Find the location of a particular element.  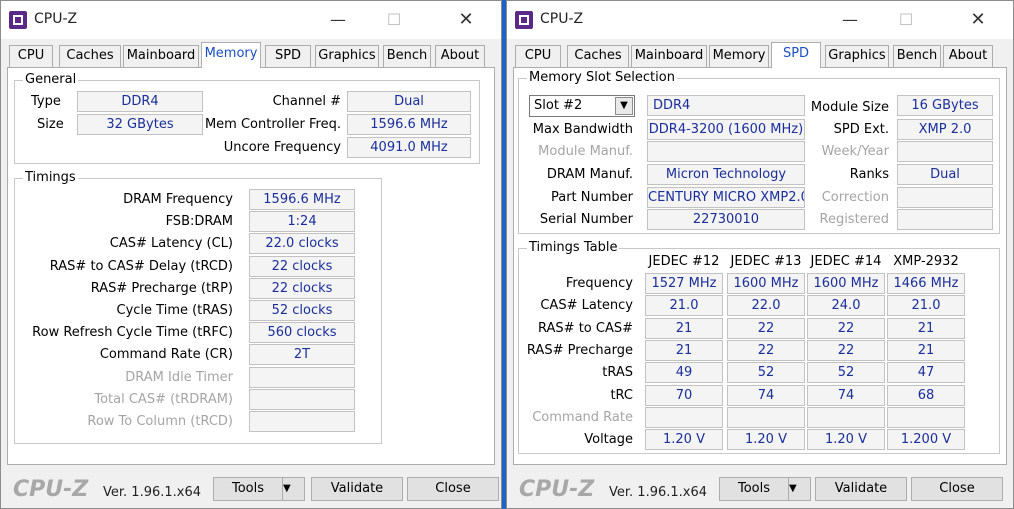

timings-cell: 47 is located at coordinates (926, 373).